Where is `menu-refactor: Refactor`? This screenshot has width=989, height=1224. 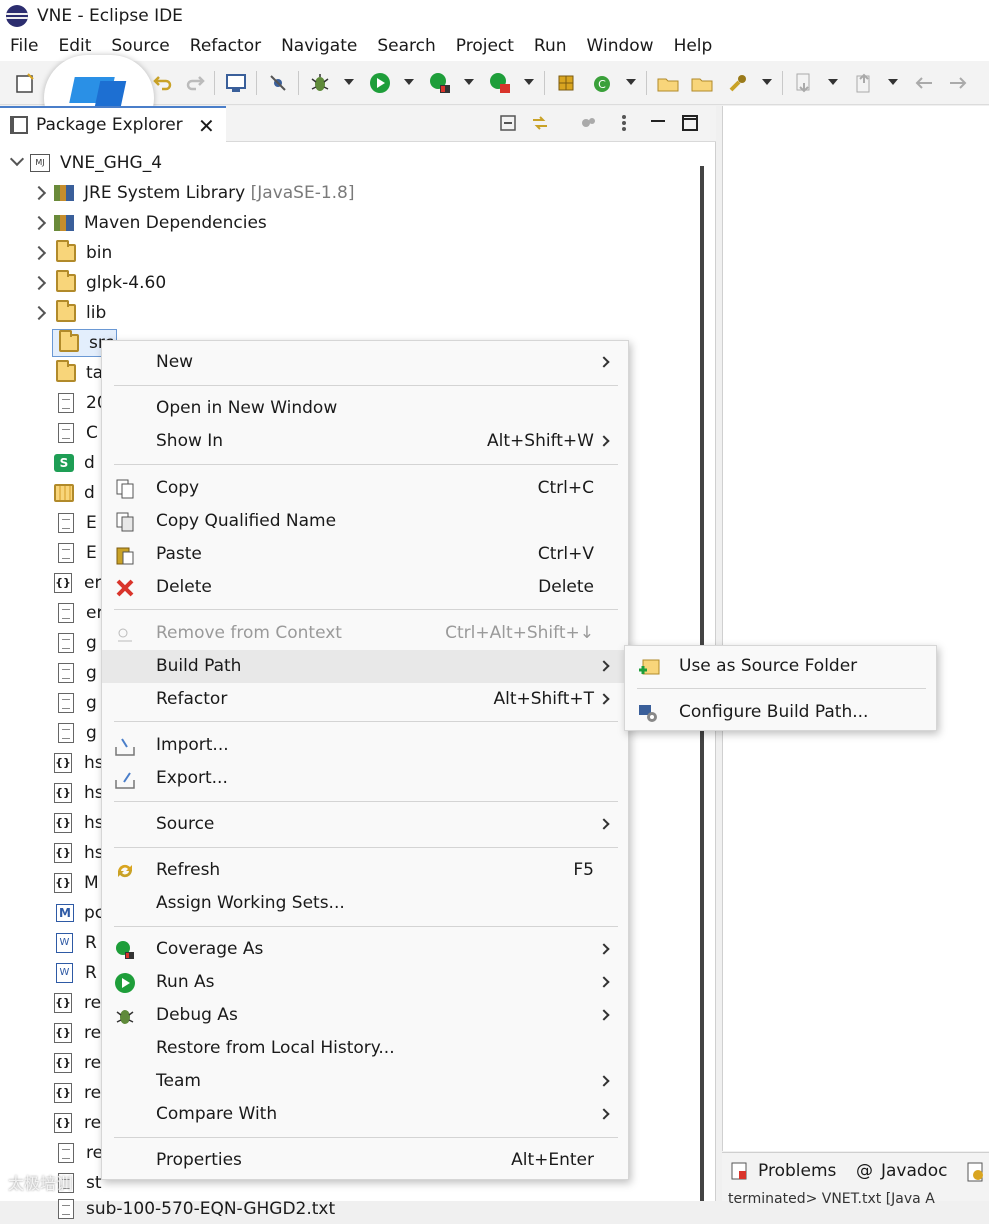 menu-refactor: Refactor is located at coordinates (225, 46).